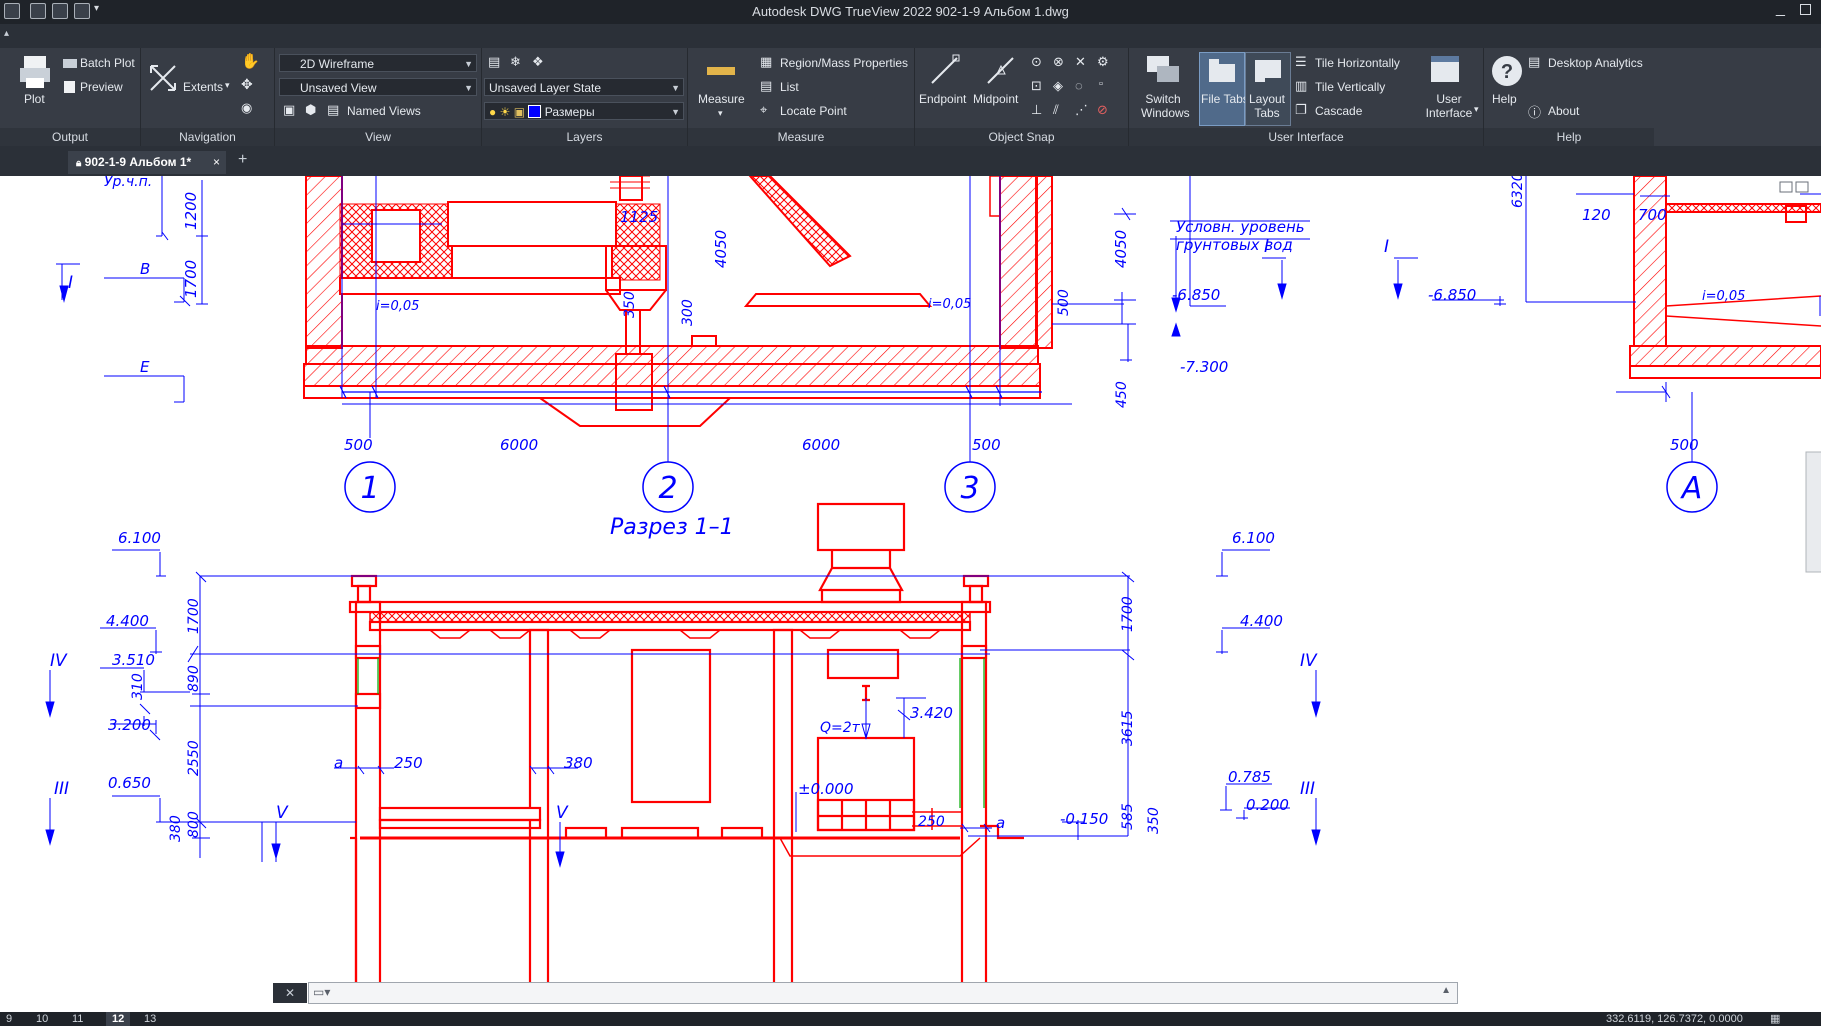 Image resolution: width=1821 pixels, height=1026 pixels. Describe the element at coordinates (813, 111) in the screenshot. I see `locate-point-button: Locate Point` at that location.